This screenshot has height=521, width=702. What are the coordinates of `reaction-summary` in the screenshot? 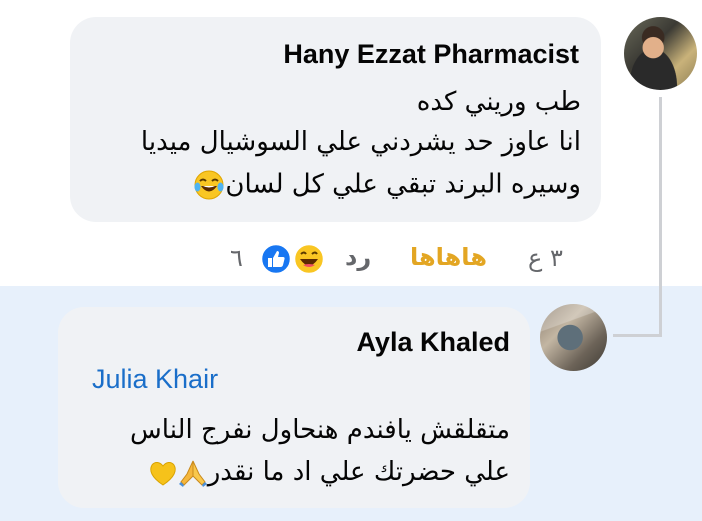 It's located at (292, 259).